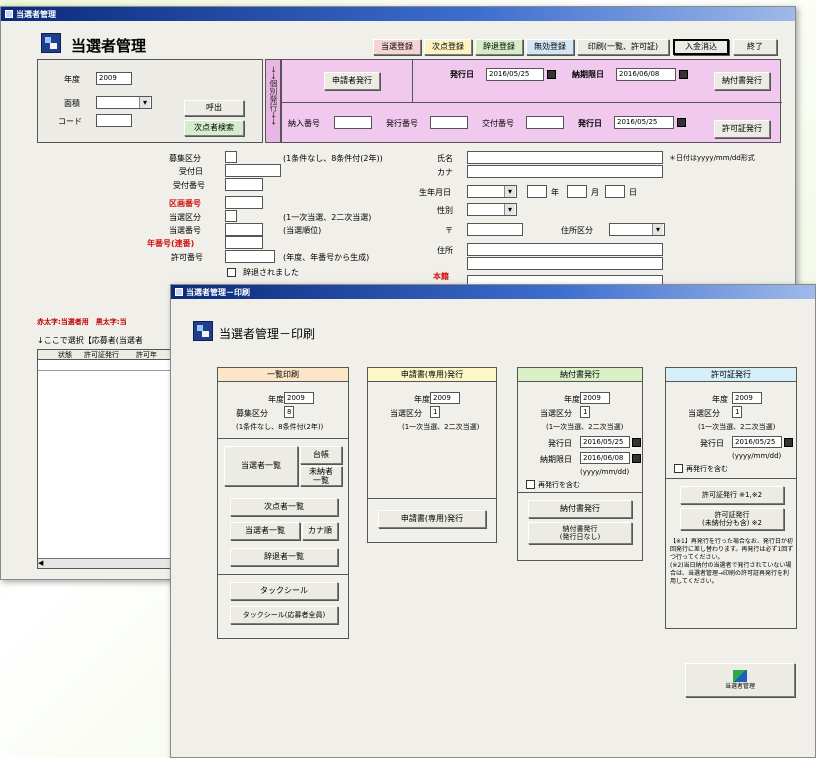 The image size is (816, 758). I want to click on due-date-calendar-icon, so click(683, 74).